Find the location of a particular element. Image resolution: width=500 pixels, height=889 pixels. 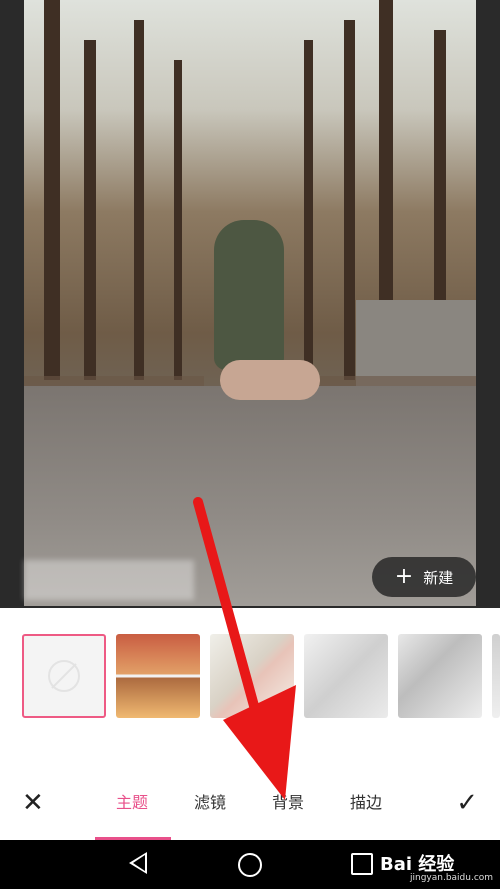

home-icon is located at coordinates (250, 865).